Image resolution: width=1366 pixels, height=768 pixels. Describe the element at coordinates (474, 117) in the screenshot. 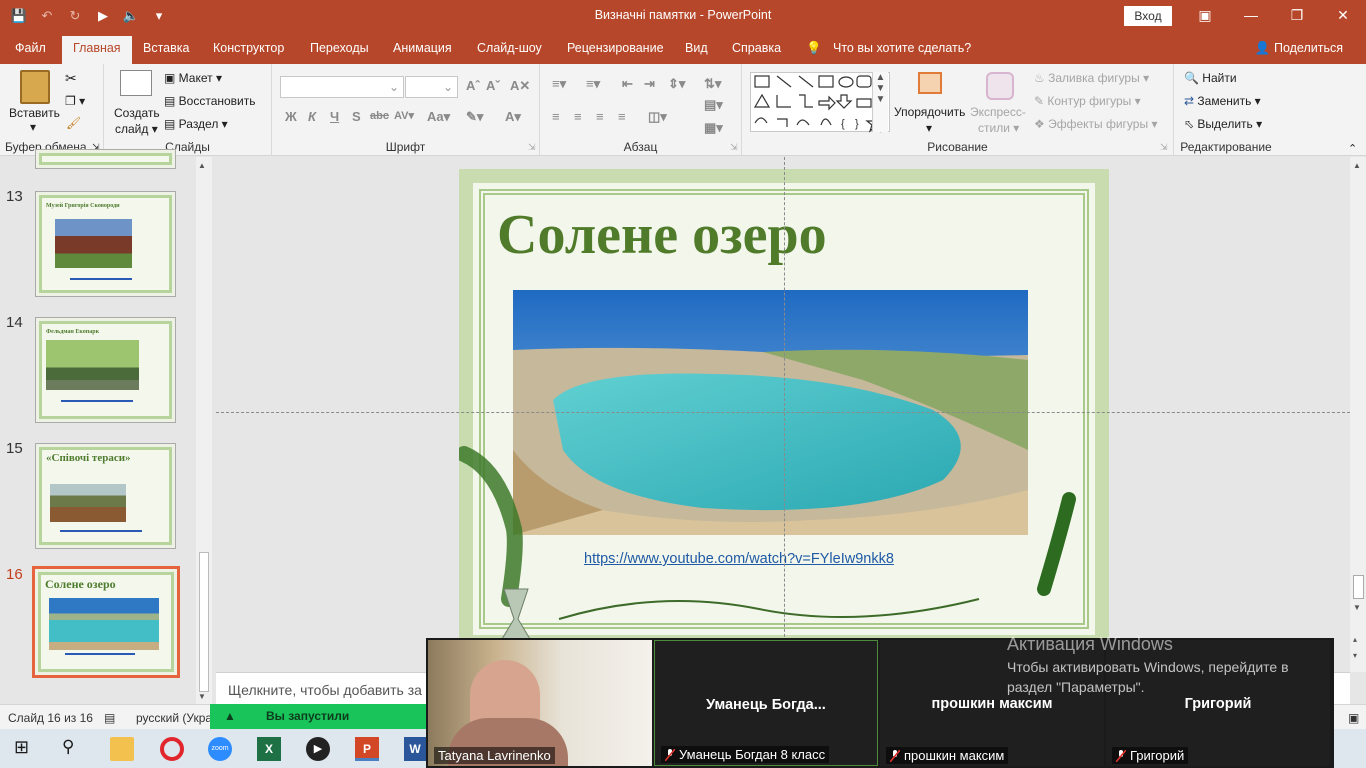

I see `highlight-icon: ✎▾` at that location.